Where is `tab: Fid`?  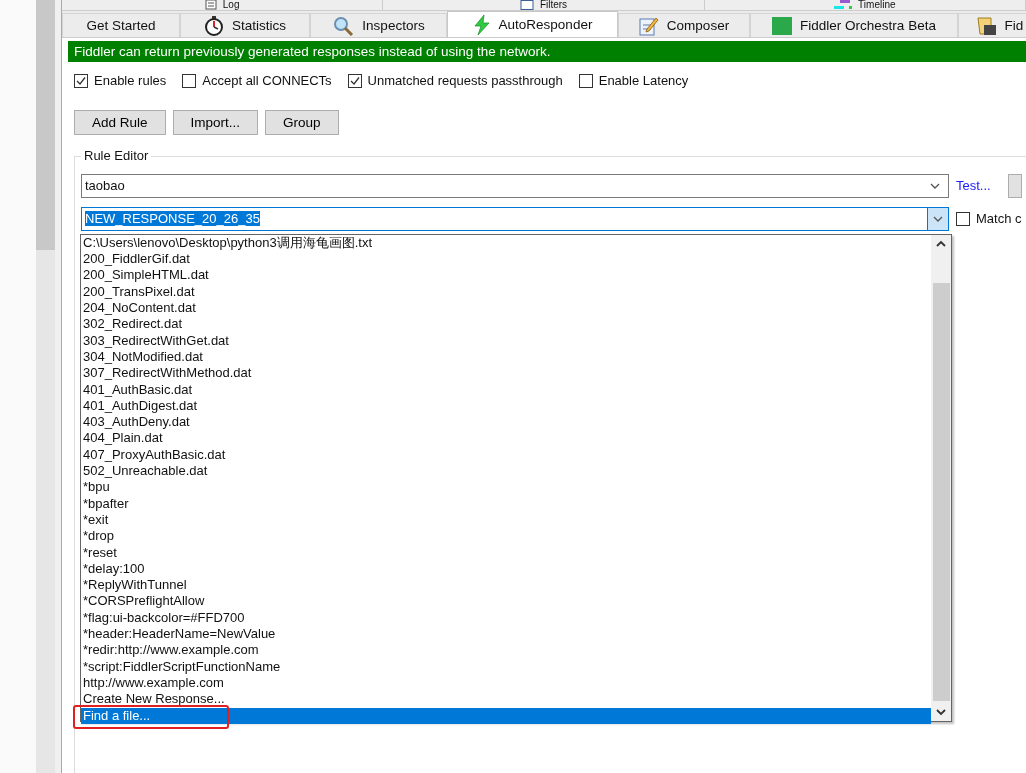
tab: Fid is located at coordinates (992, 25).